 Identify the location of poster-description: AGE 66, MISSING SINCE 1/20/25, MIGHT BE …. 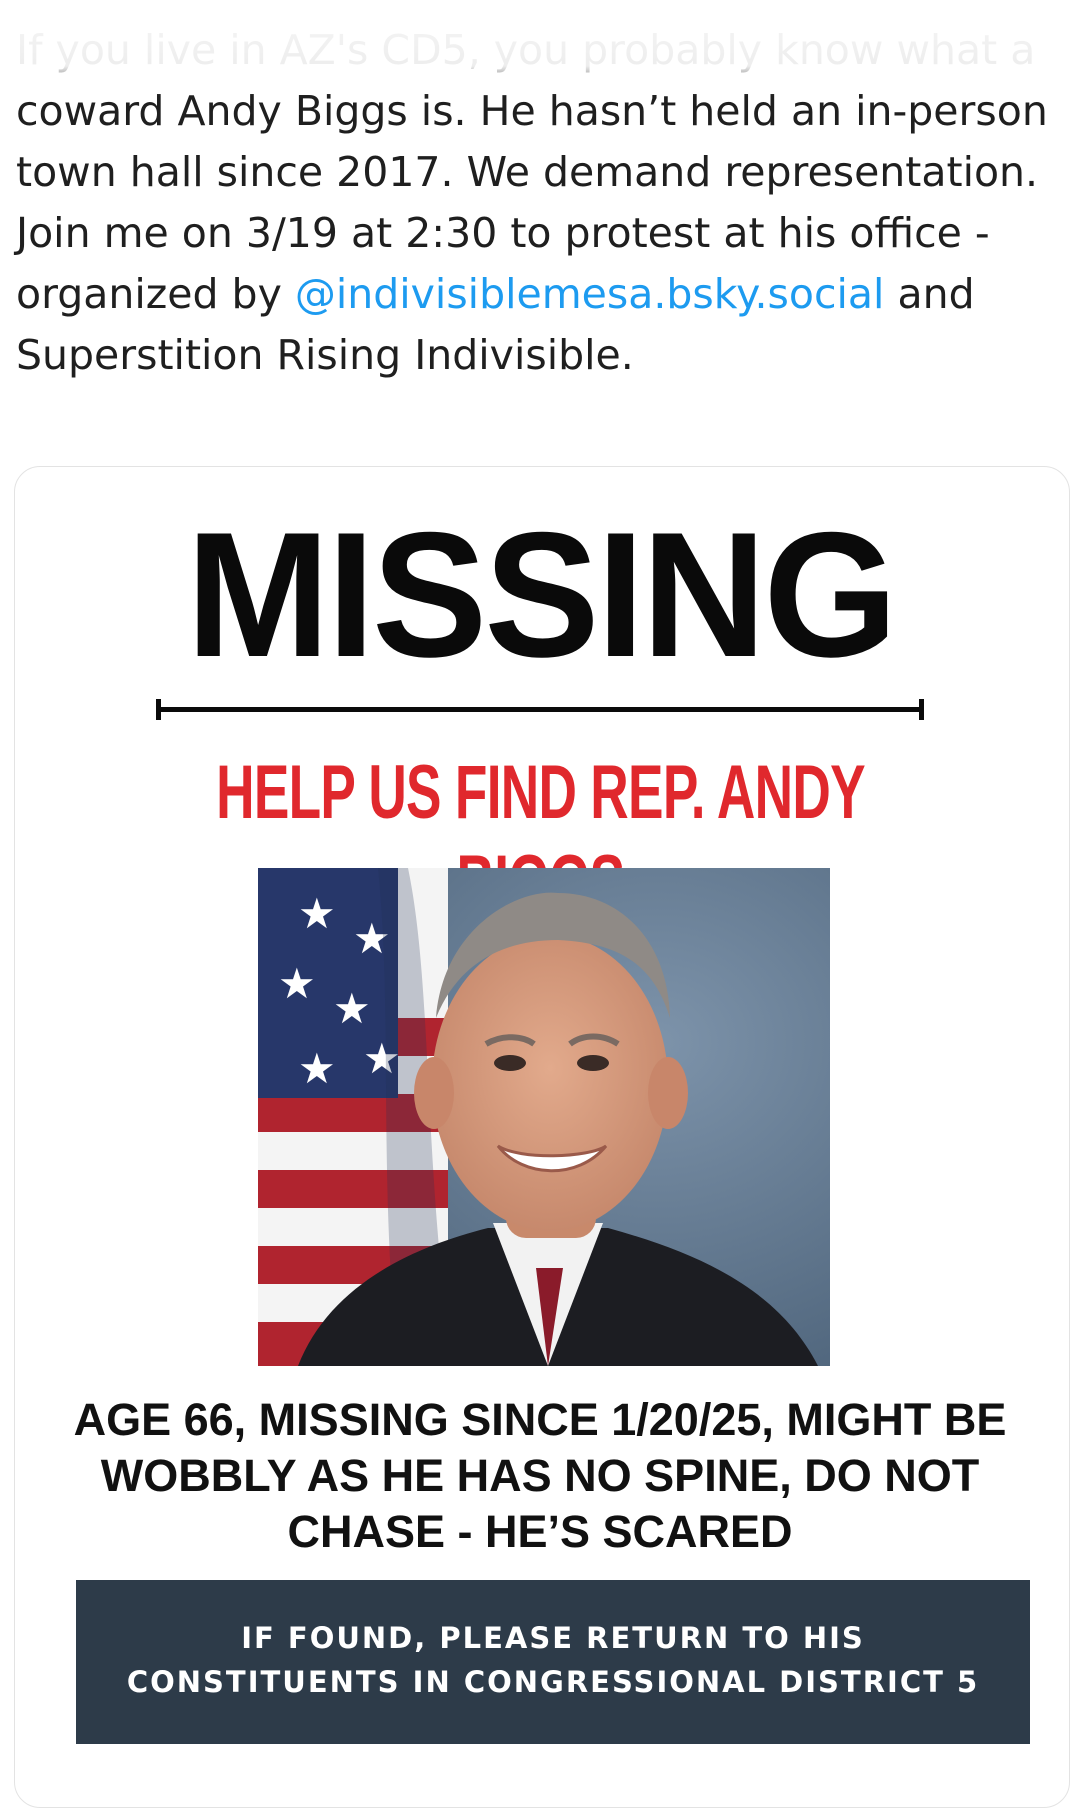
(540, 1475).